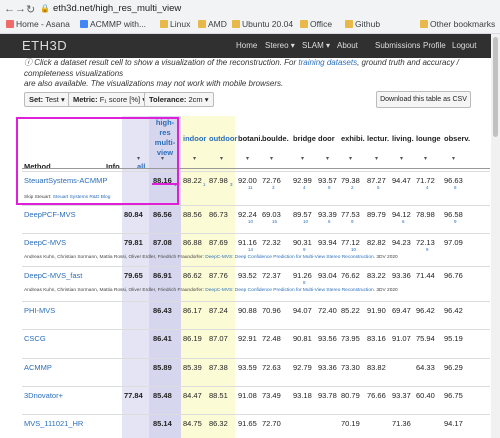 Image resolution: width=500 pixels, height=438 pixels. I want to click on outdoor-score: 87.24, so click(218, 310).